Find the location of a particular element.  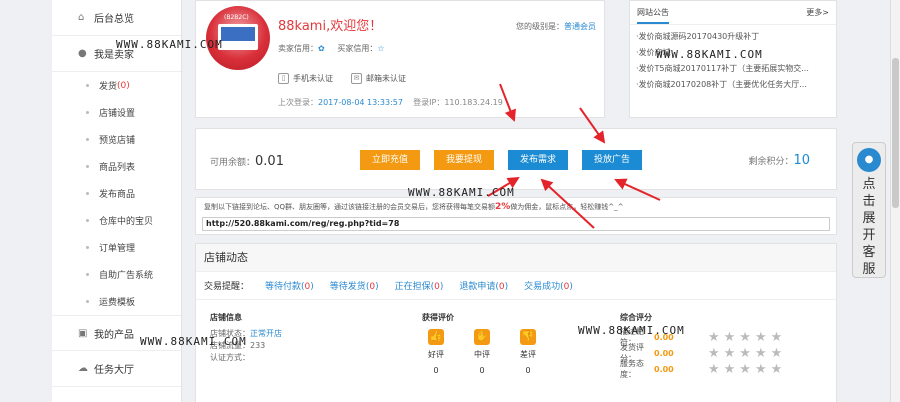

annotation-arrows is located at coordinates (574, 156).